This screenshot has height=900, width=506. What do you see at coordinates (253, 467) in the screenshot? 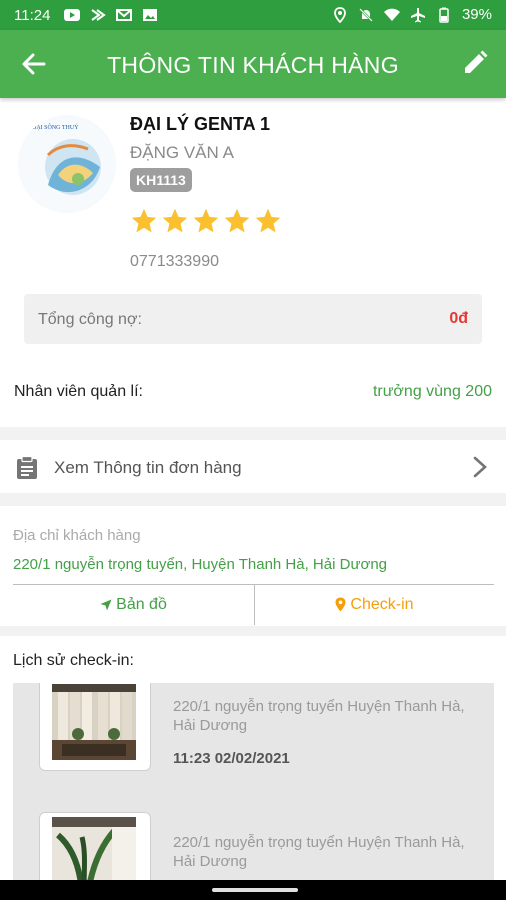
I see `view-orders-row: Xem Thông tin đơn hàng` at bounding box center [253, 467].